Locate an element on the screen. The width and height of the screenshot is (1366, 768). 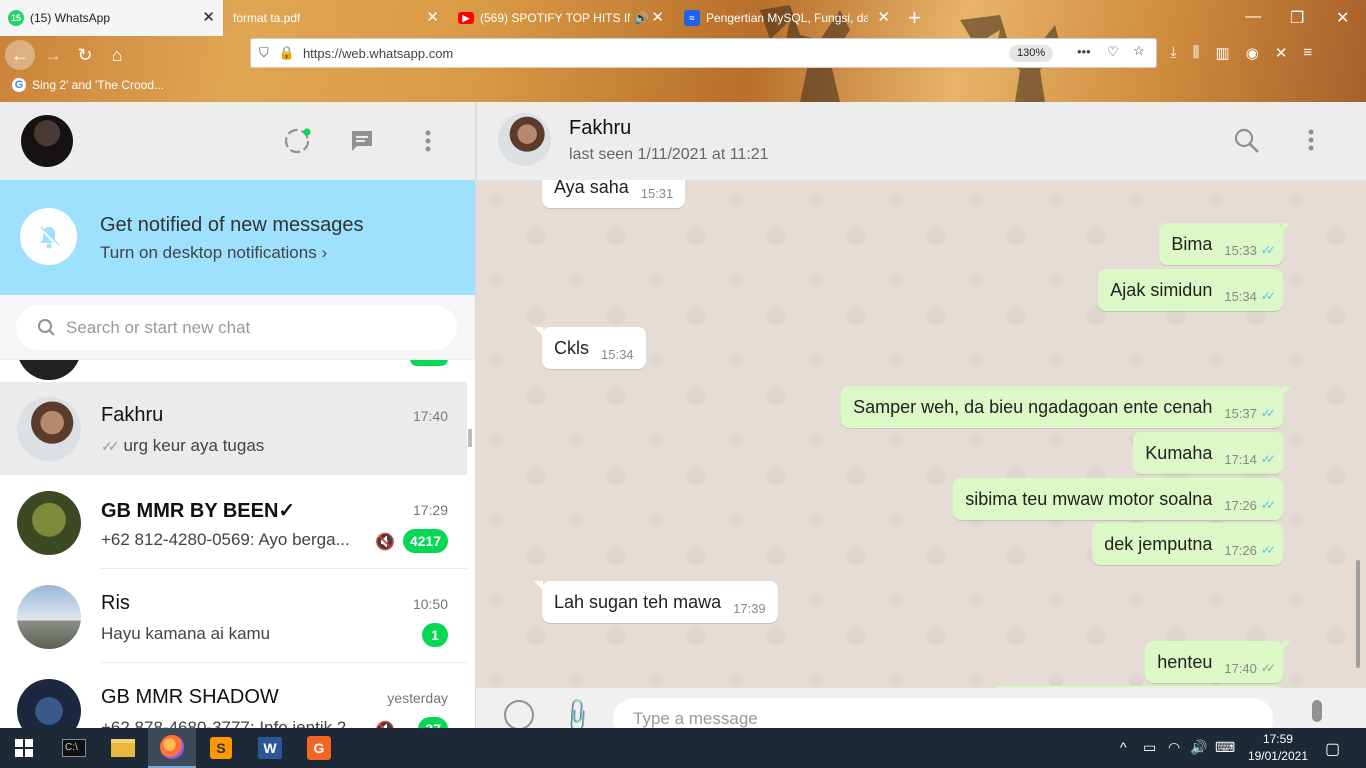
battery-icon: ▭ is located at coordinates (1149, 747).